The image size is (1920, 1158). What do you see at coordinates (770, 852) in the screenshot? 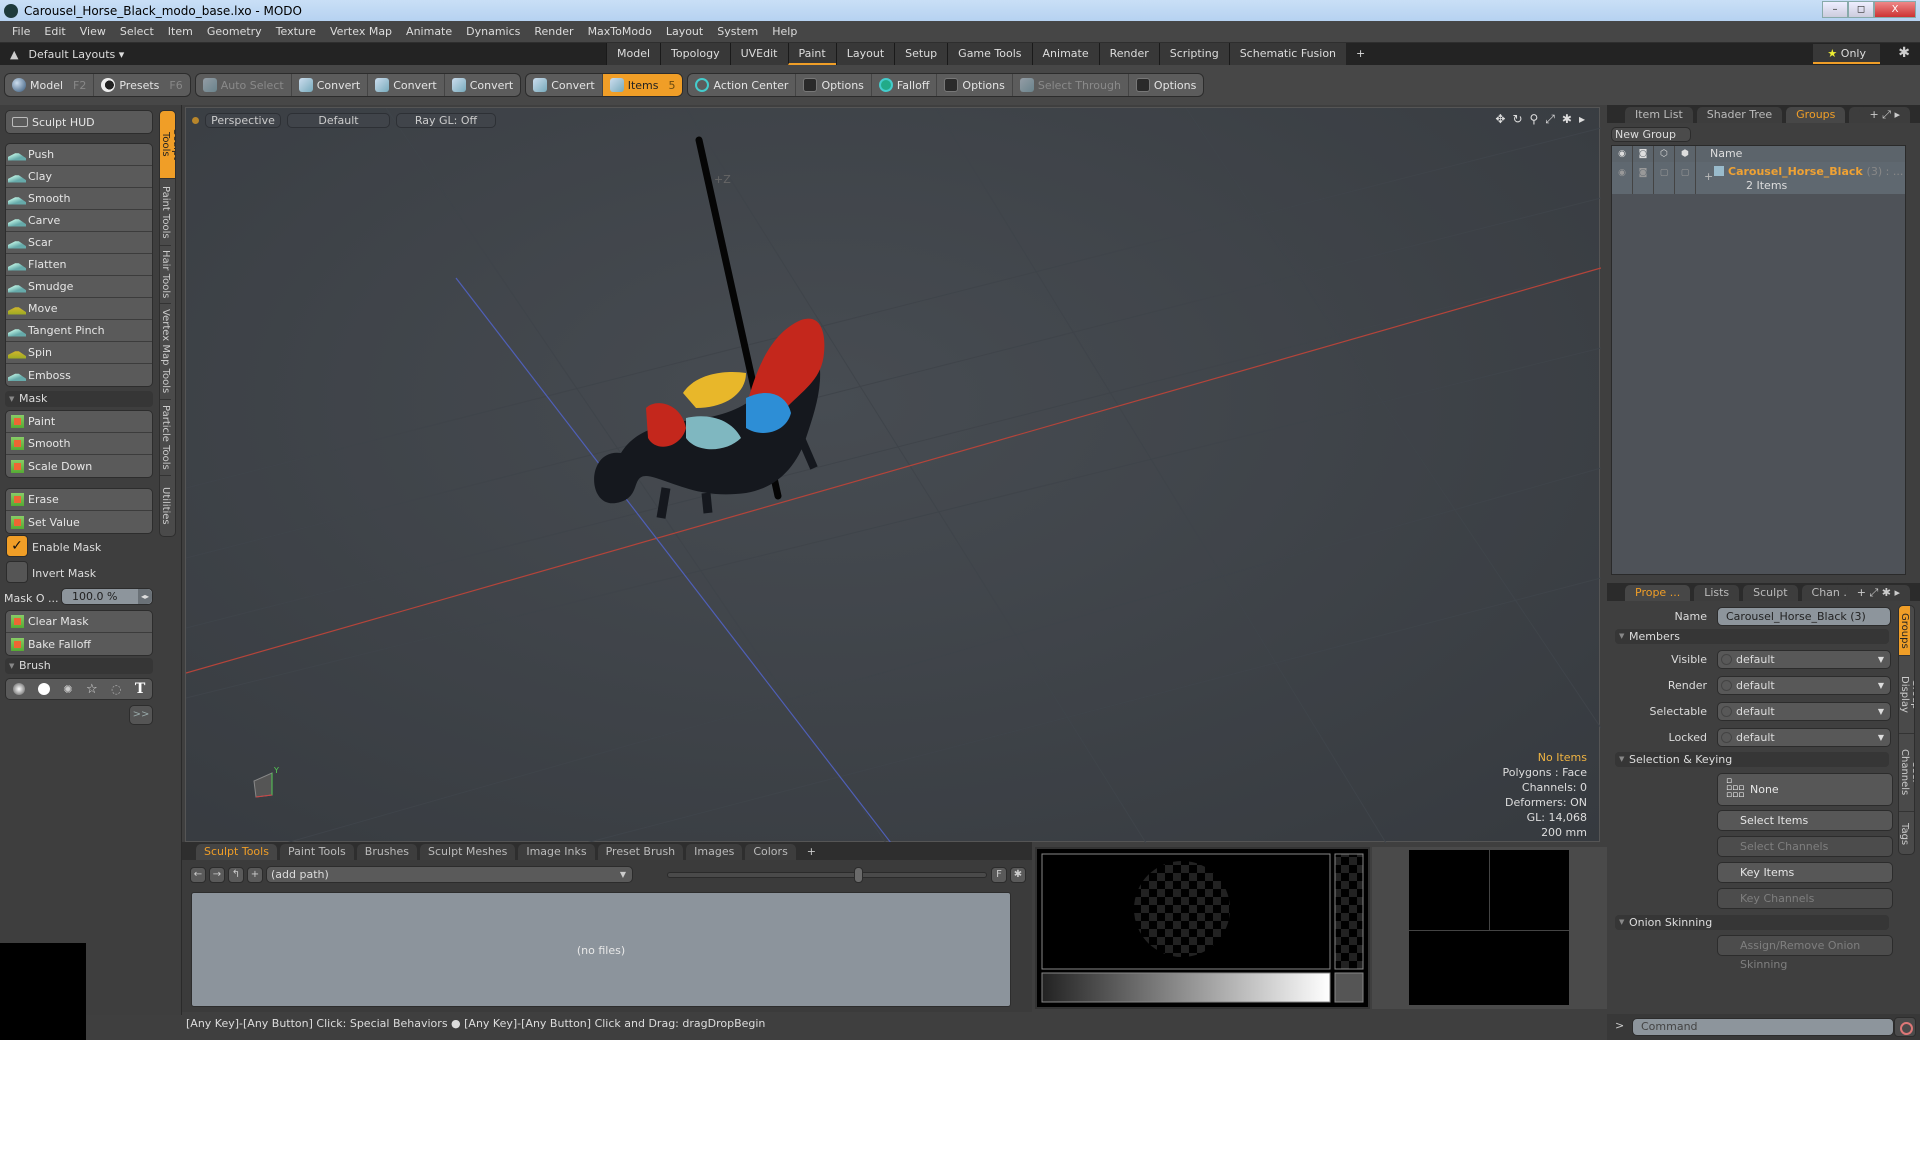
I see `btab-colors: Colors` at bounding box center [770, 852].